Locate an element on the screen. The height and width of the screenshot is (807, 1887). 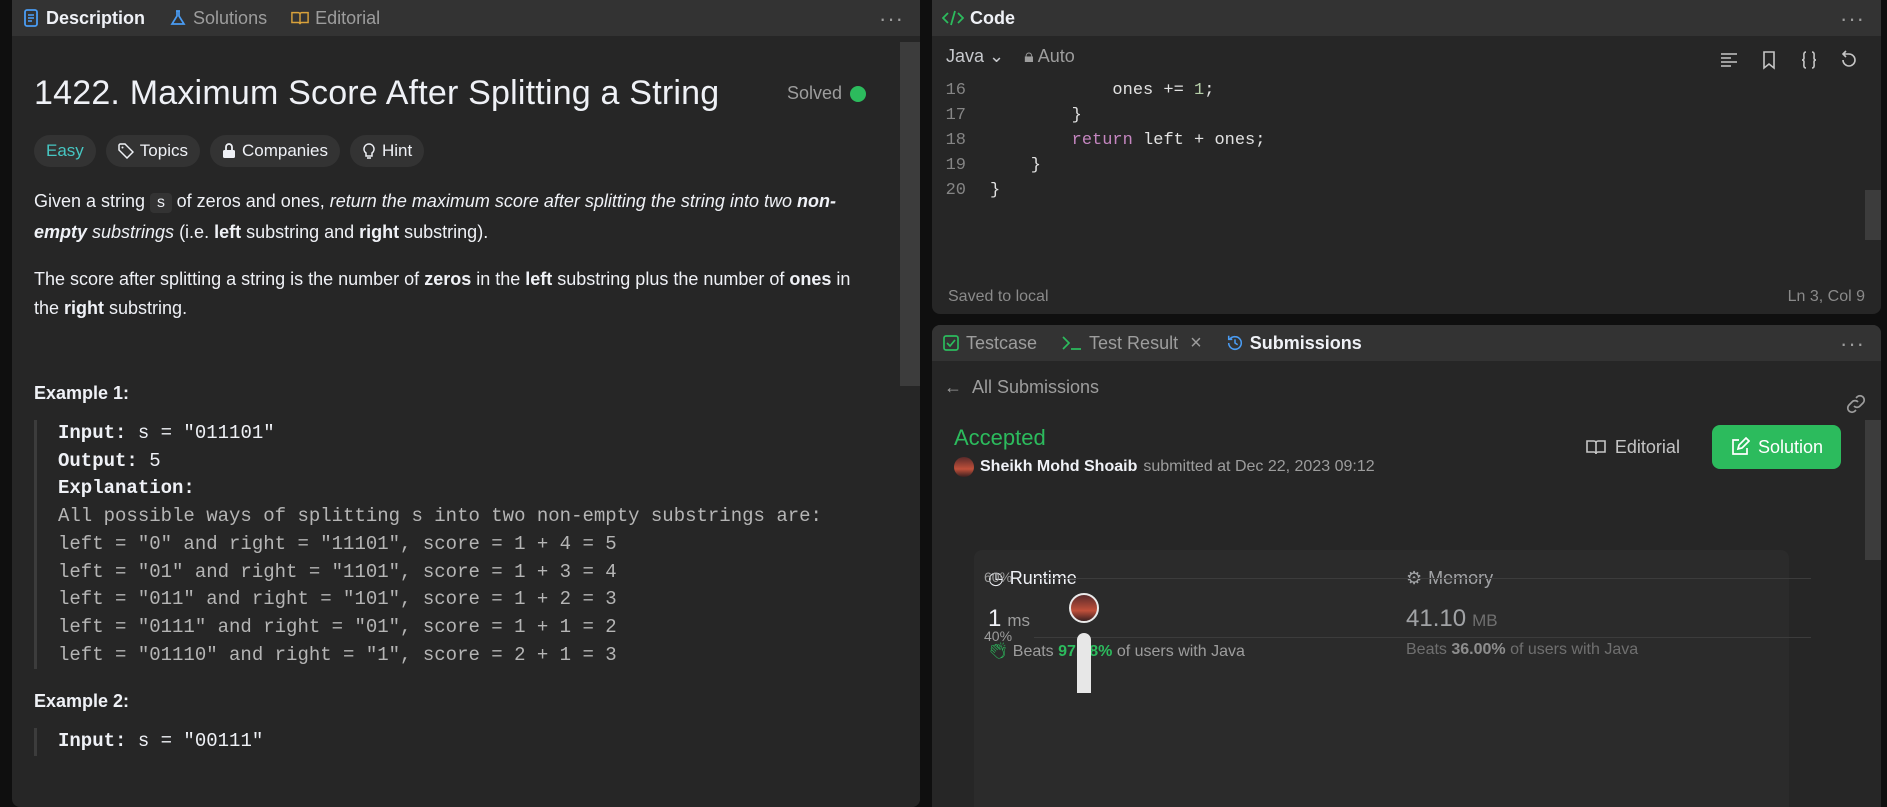
solution-button: Solution is located at coordinates (1776, 447).